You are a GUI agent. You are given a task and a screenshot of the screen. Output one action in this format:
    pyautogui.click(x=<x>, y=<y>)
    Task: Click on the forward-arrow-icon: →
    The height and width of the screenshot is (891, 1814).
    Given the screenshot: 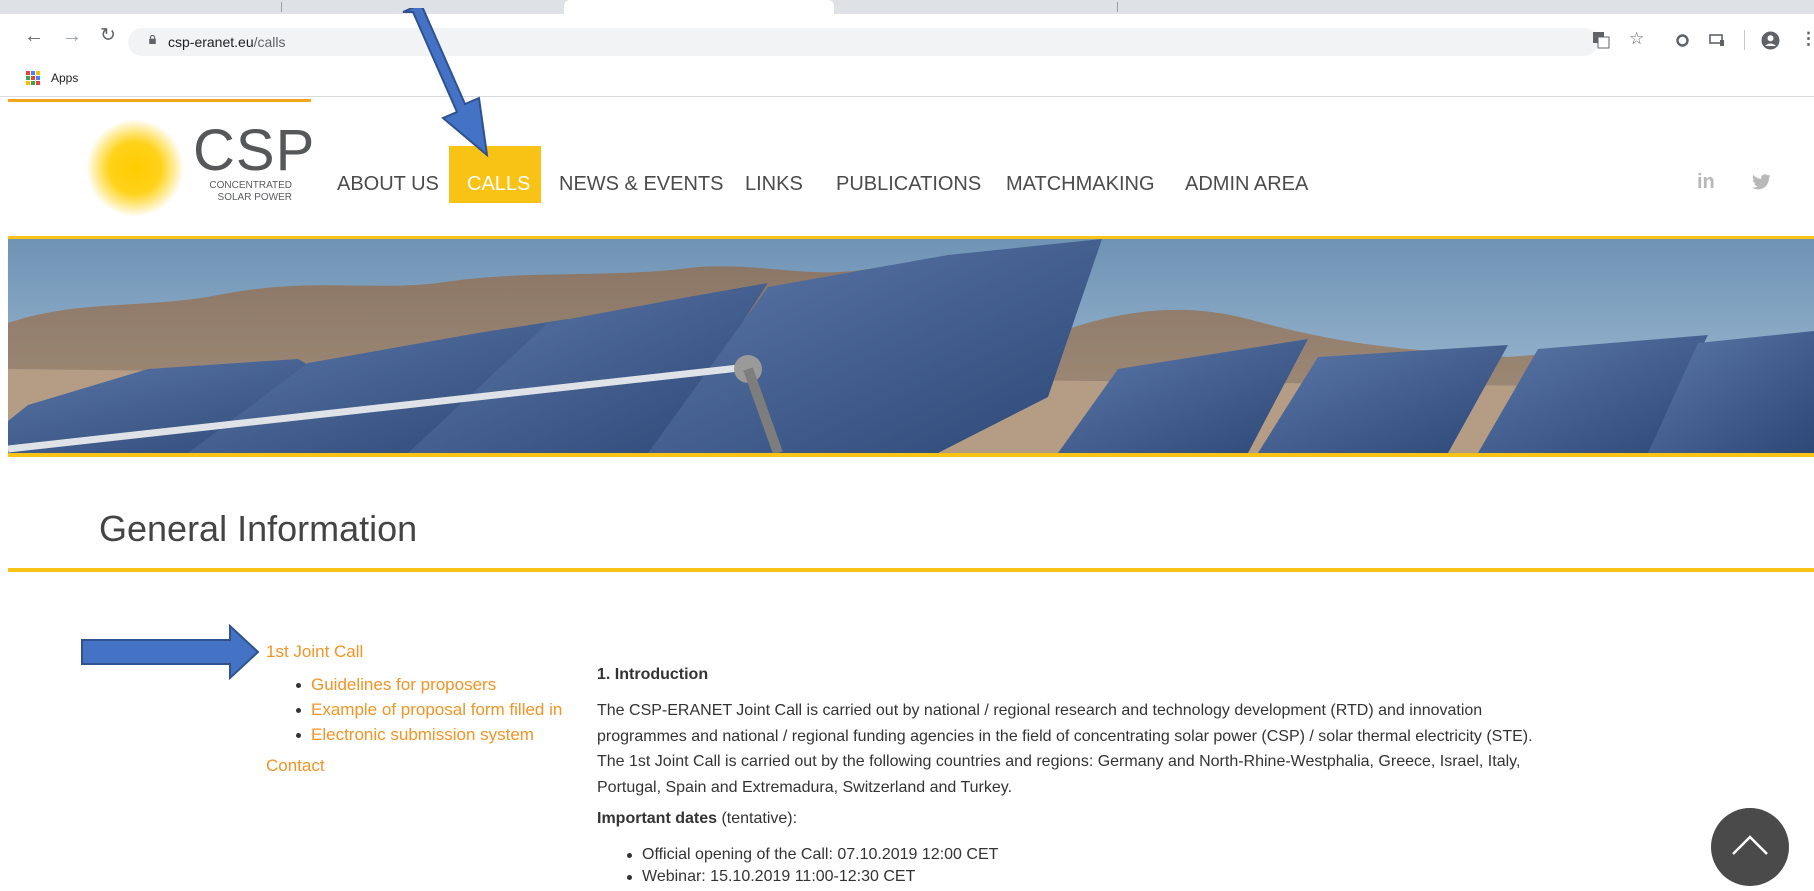 What is the action you would take?
    pyautogui.click(x=72, y=36)
    